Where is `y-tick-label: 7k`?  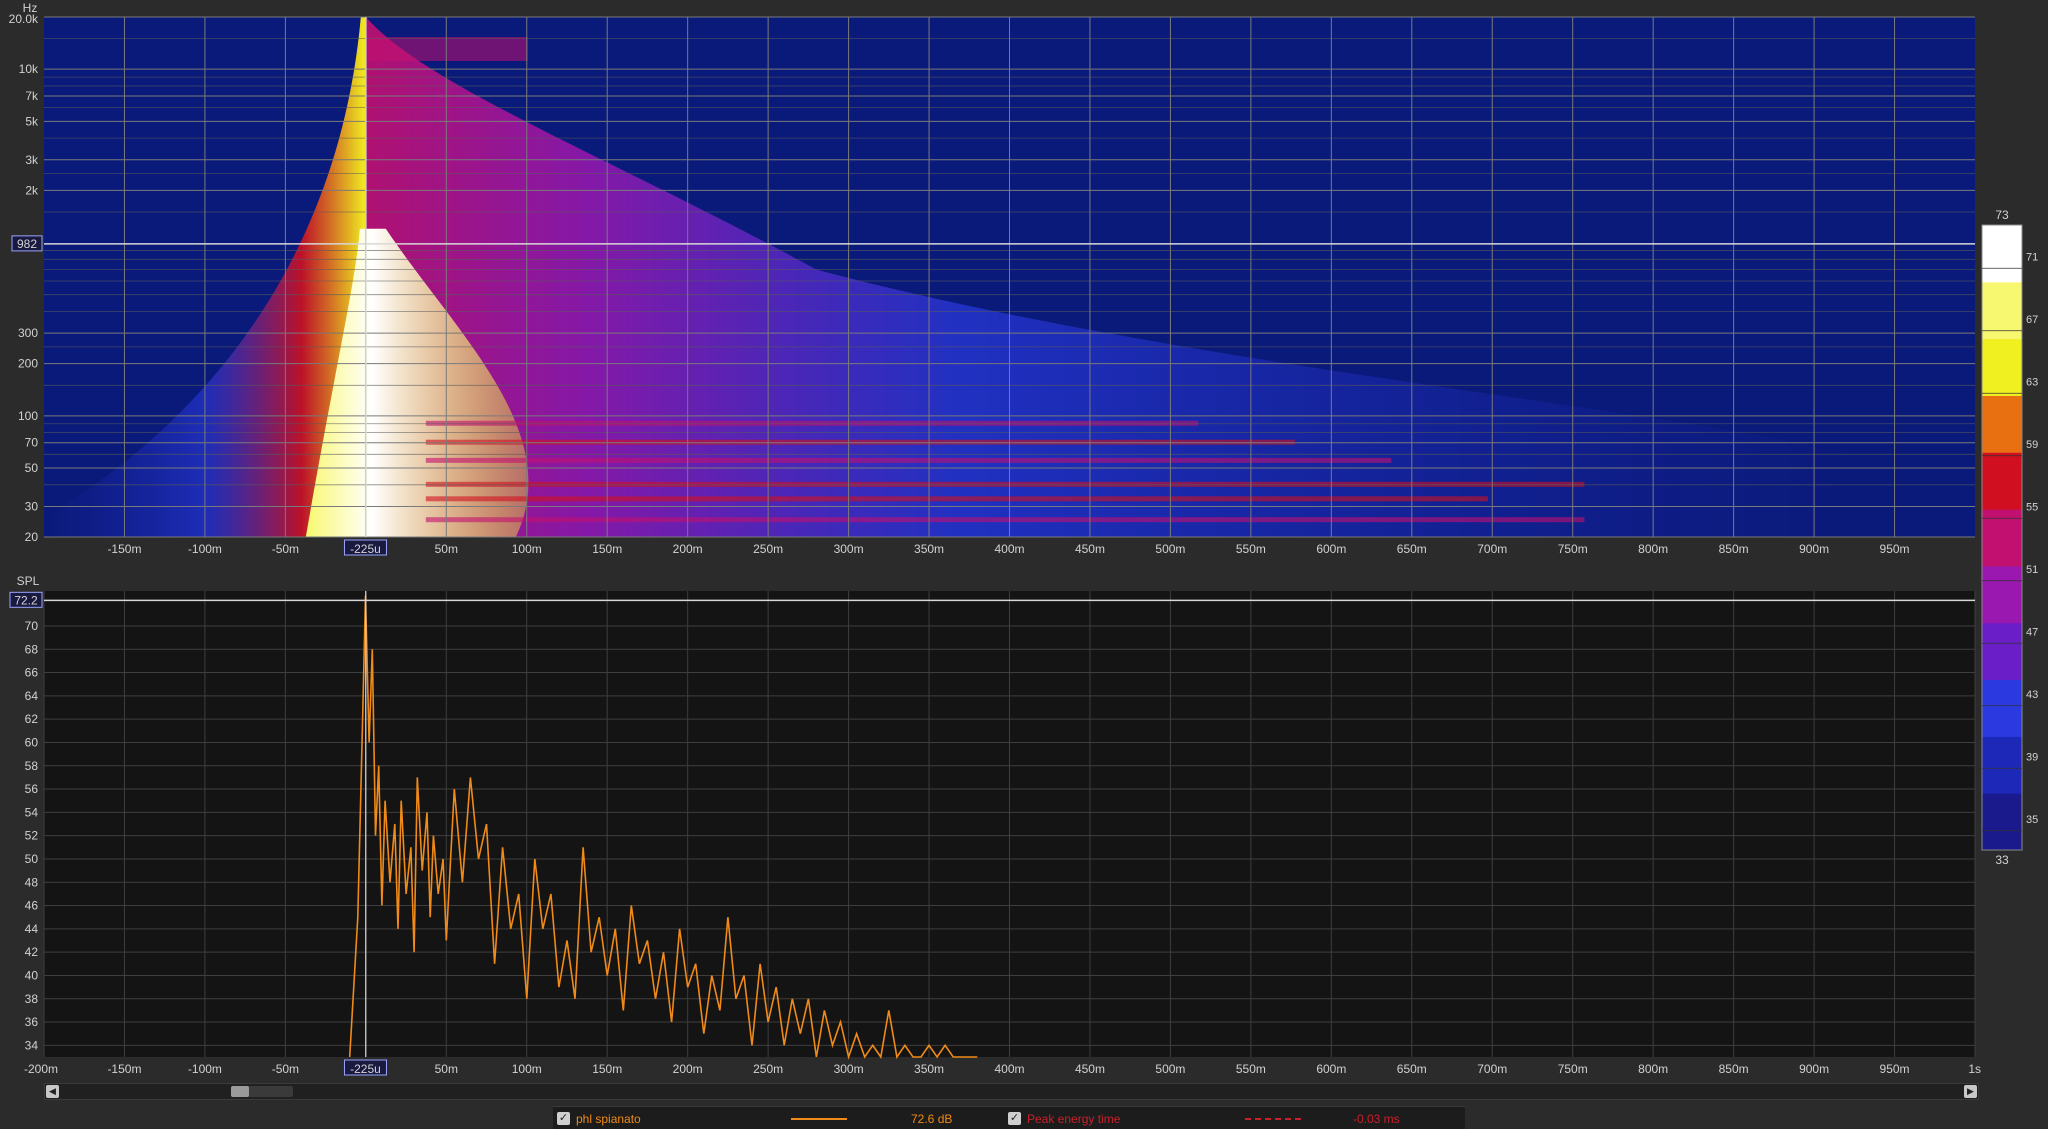
y-tick-label: 7k is located at coordinates (32, 96).